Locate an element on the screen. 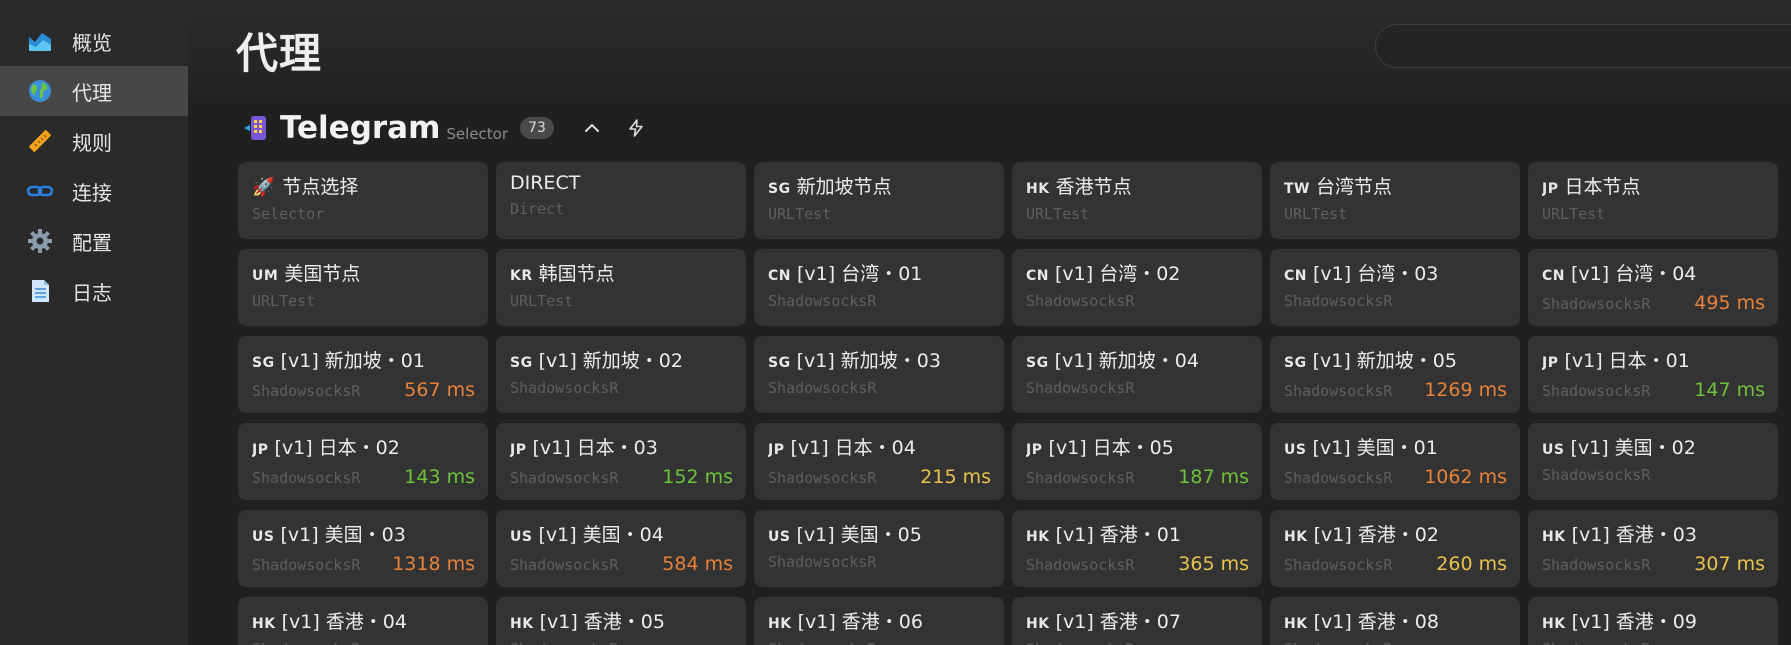  proxy-card: CN [v1] 台湾・04 ShadowsocksR 495 ms is located at coordinates (1653, 287).